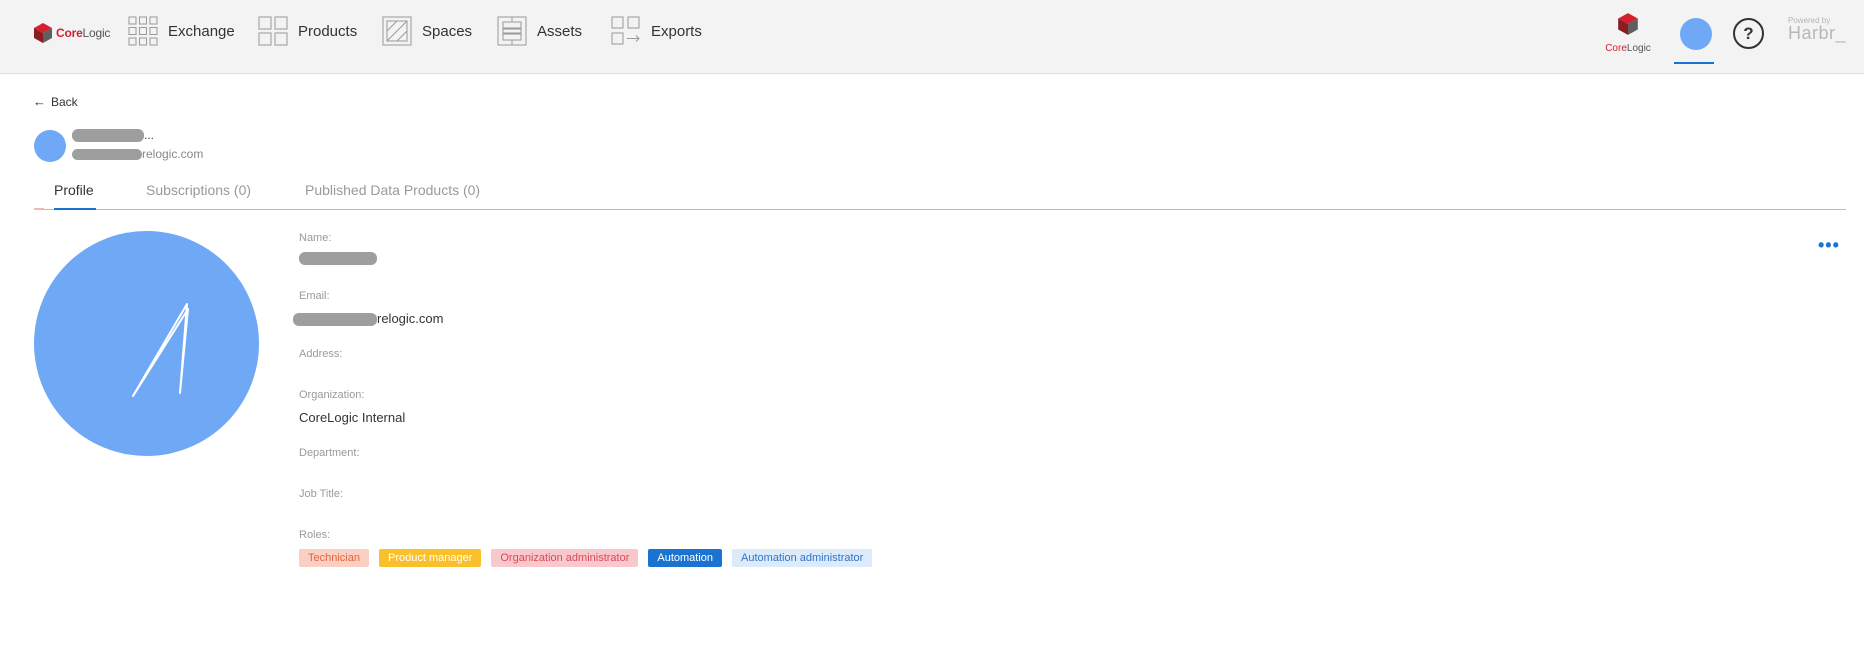 The image size is (1864, 663). I want to click on role-badge-automation-administrator: Automation administrator, so click(802, 558).